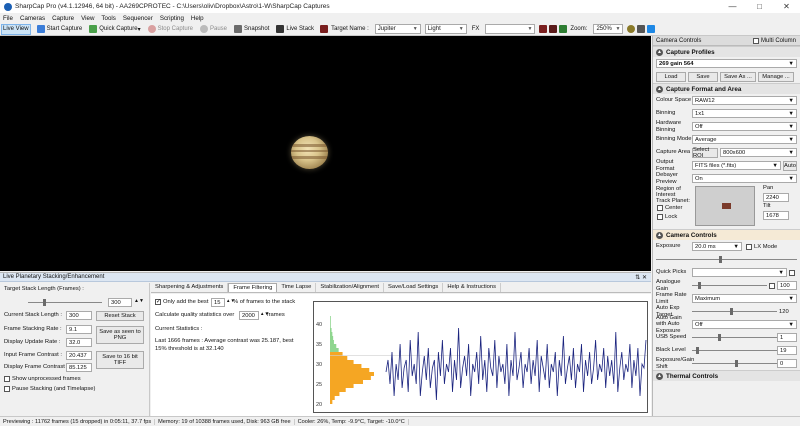 Image resolution: width=800 pixels, height=426 pixels. What do you see at coordinates (641, 277) in the screenshot?
I see `panel-close-icon: ⇅ ✕` at bounding box center [641, 277].